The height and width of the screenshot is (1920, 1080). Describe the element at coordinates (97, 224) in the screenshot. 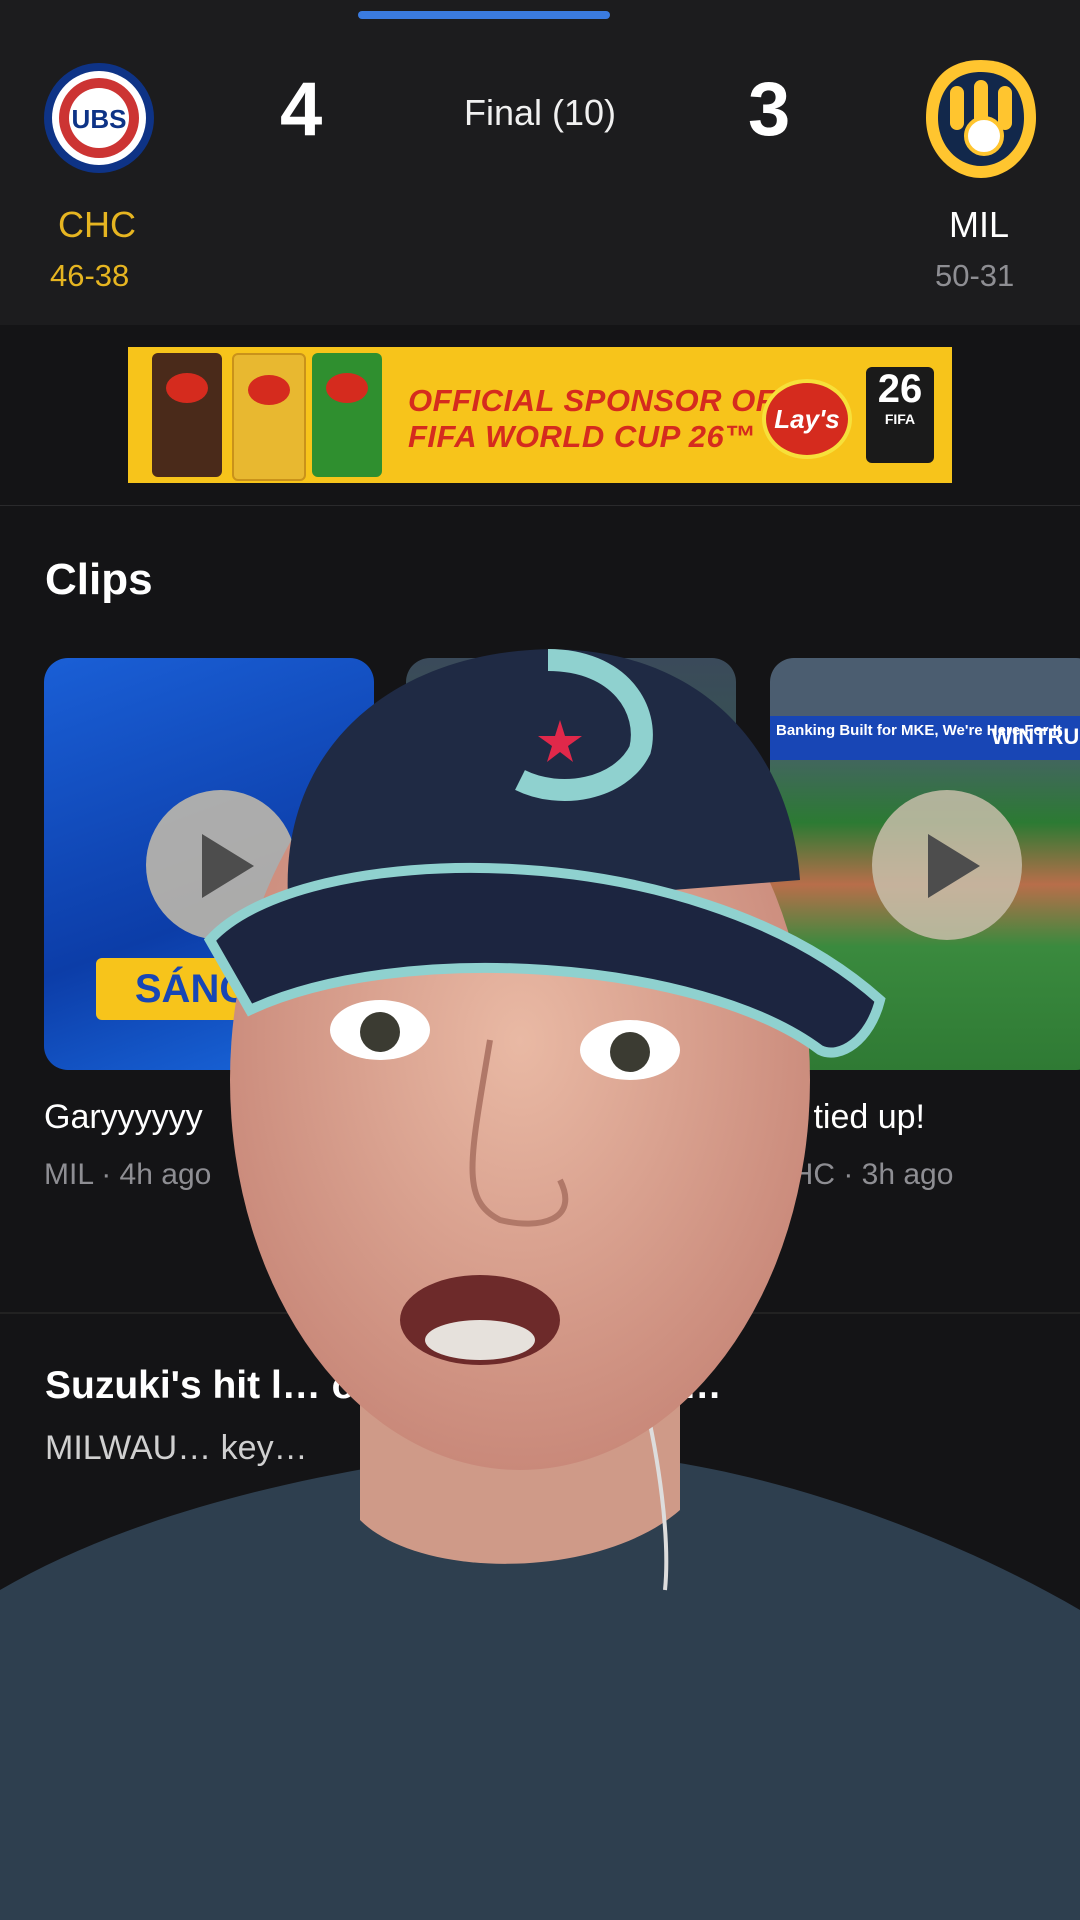

I see `home-team-abbr: CHC` at that location.